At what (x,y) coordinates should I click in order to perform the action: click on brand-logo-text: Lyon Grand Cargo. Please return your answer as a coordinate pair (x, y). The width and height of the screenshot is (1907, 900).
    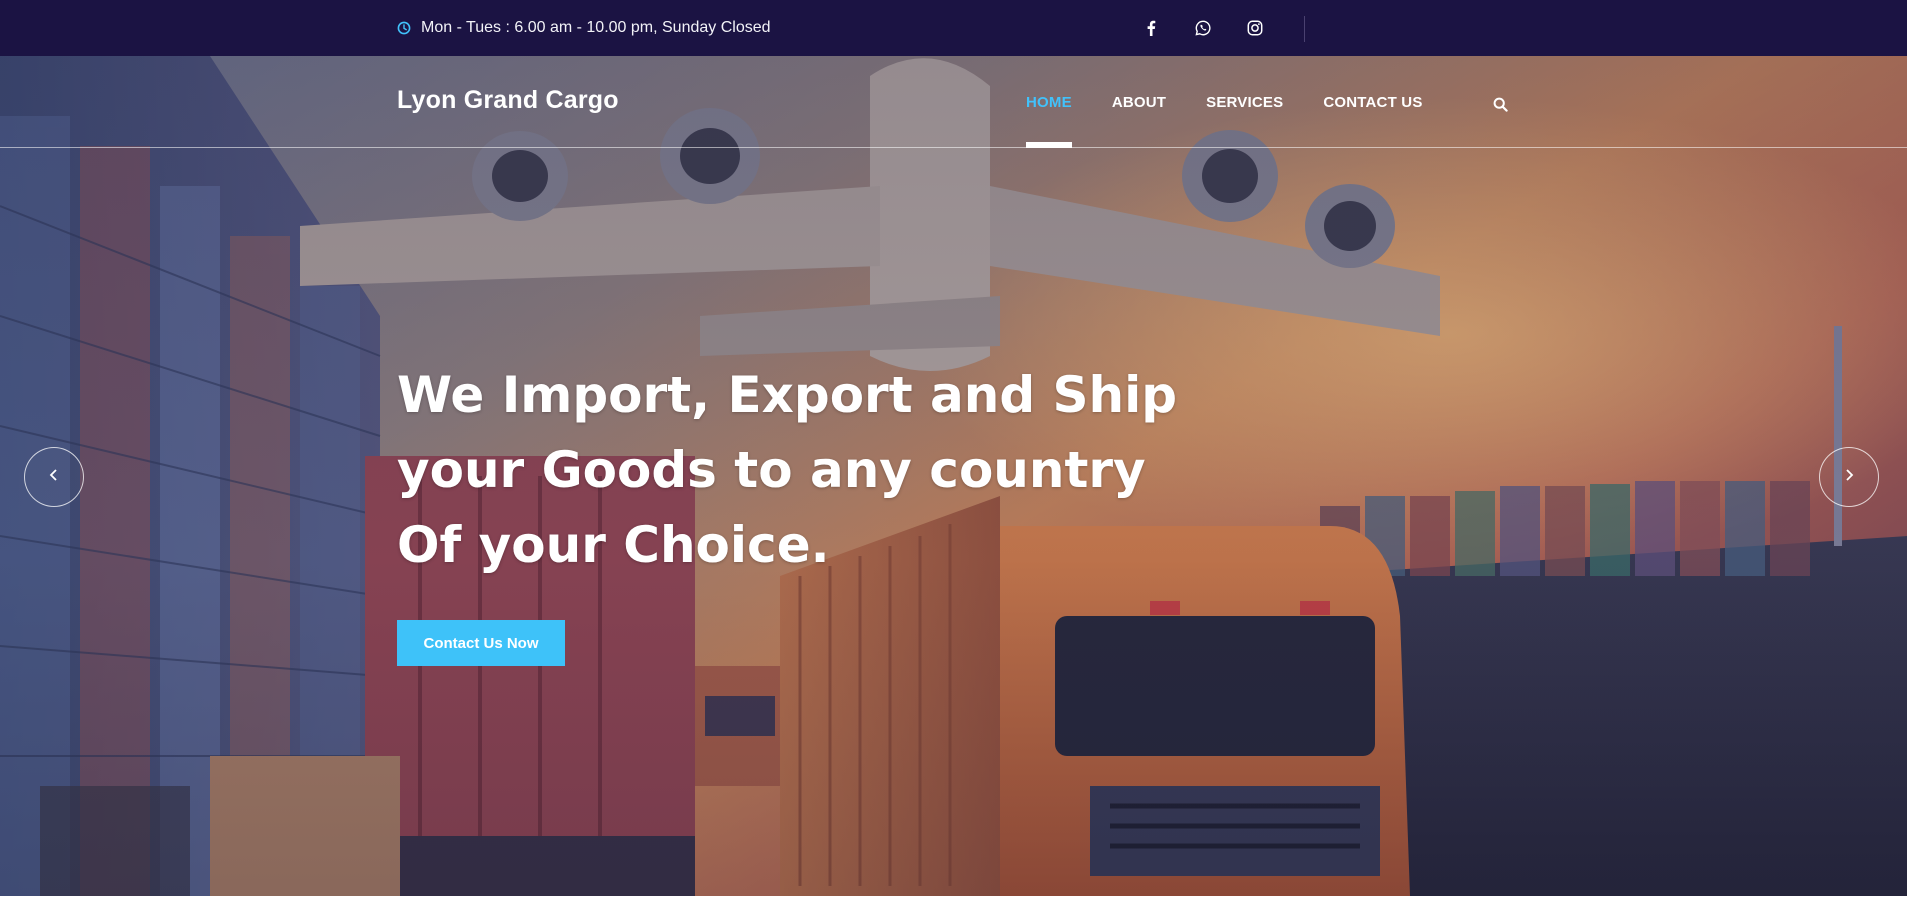
    Looking at the image, I should click on (508, 100).